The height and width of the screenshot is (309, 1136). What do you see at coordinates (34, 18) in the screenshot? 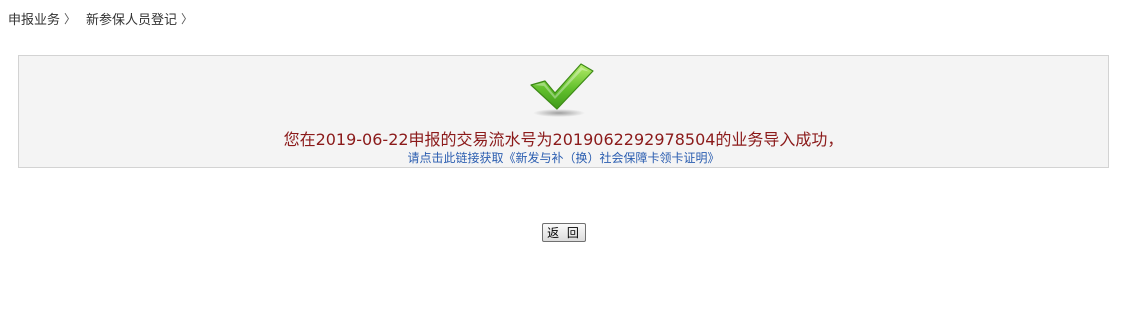
I see `breadcrumb-item-declare-business: 申报业务` at bounding box center [34, 18].